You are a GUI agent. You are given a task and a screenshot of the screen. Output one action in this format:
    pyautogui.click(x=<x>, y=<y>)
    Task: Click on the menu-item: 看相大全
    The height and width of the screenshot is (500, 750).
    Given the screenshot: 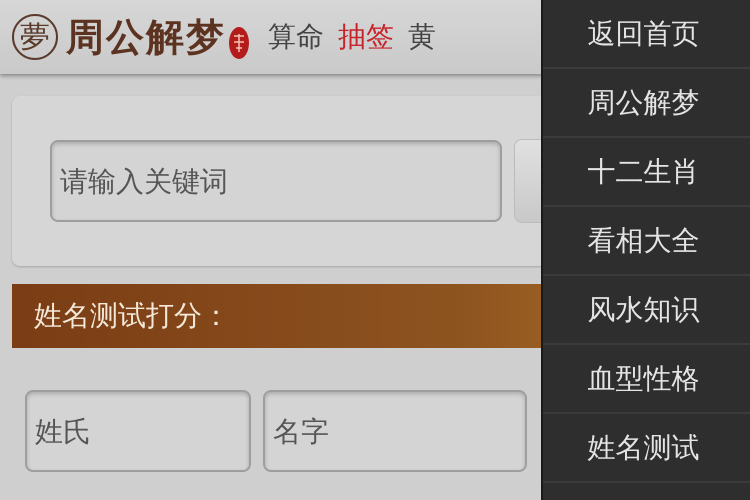 What is the action you would take?
    pyautogui.click(x=646, y=241)
    